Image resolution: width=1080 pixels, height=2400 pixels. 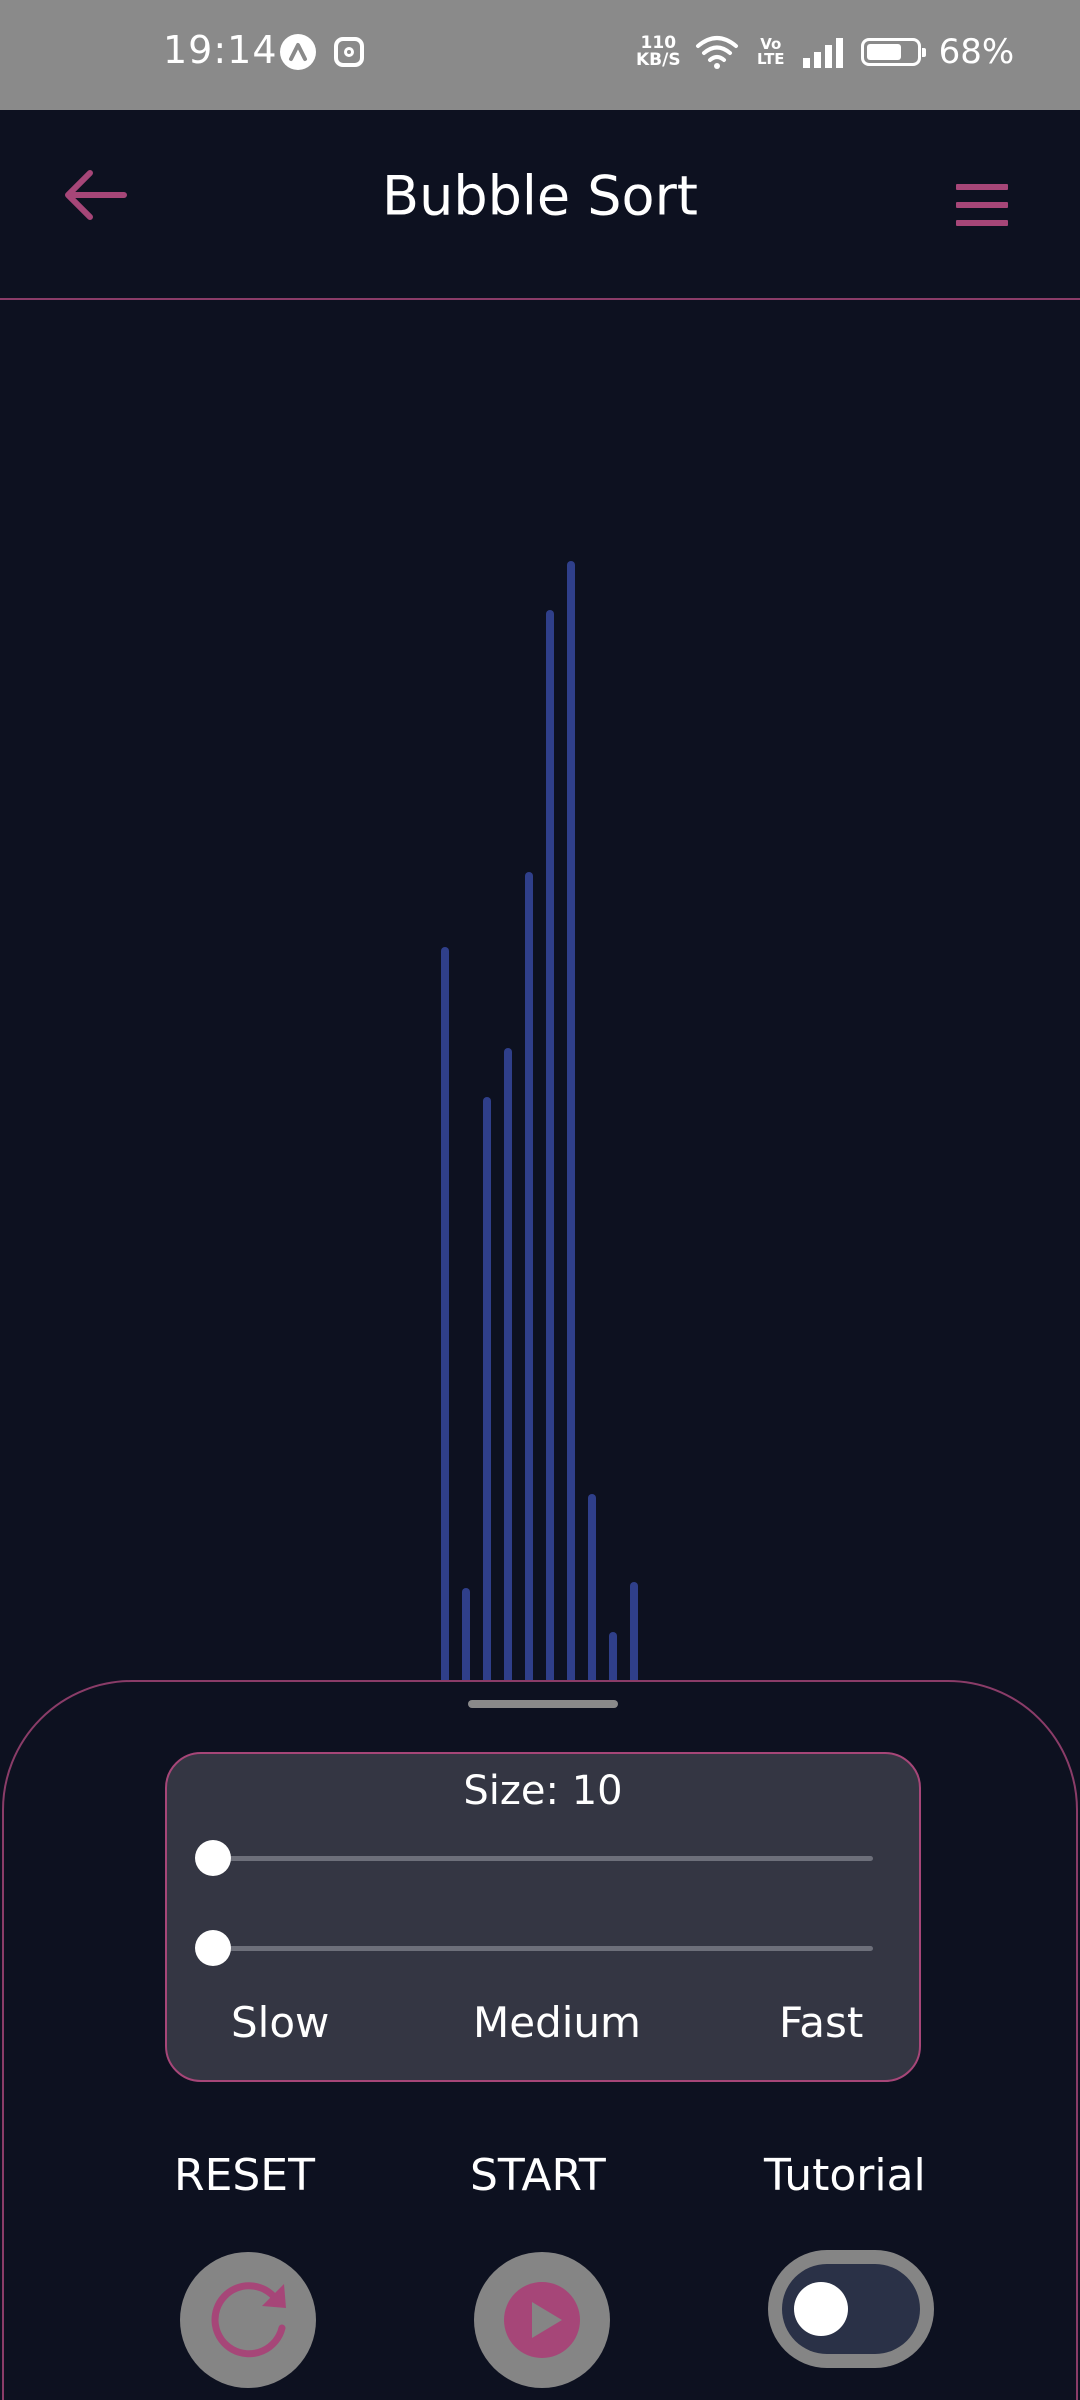 I want to click on menu-icon, so click(x=982, y=206).